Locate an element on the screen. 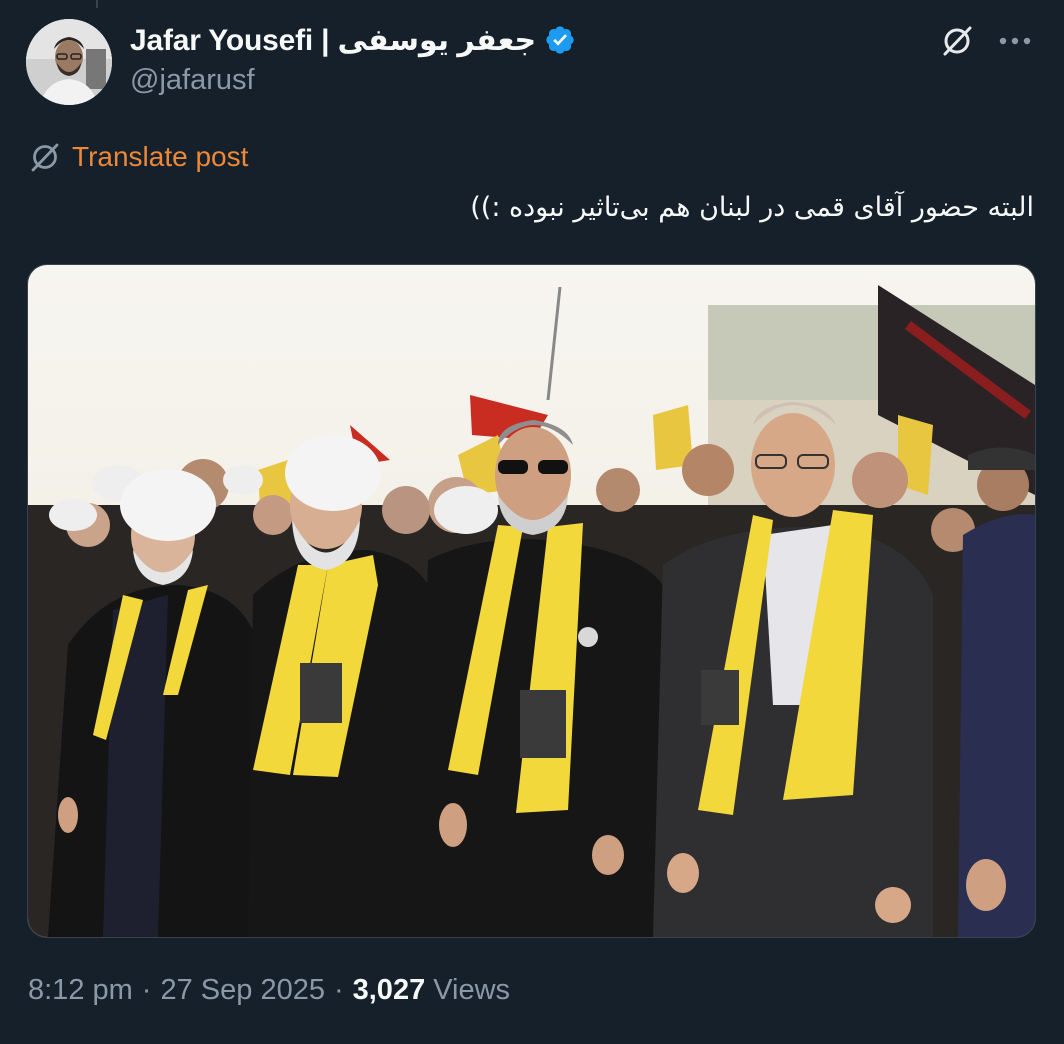 This screenshot has width=1064, height=1044. tweet-metadata: 8:12 pm · 27 Sep 2025 · 3,027 Views is located at coordinates (269, 990).